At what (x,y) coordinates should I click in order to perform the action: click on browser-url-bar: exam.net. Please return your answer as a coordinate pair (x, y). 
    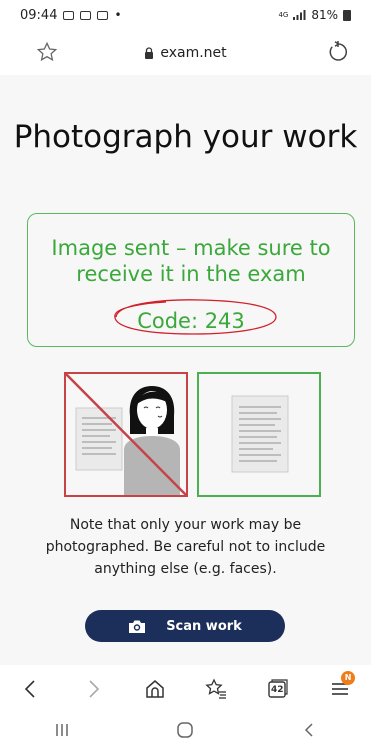
    Looking at the image, I should click on (185, 52).